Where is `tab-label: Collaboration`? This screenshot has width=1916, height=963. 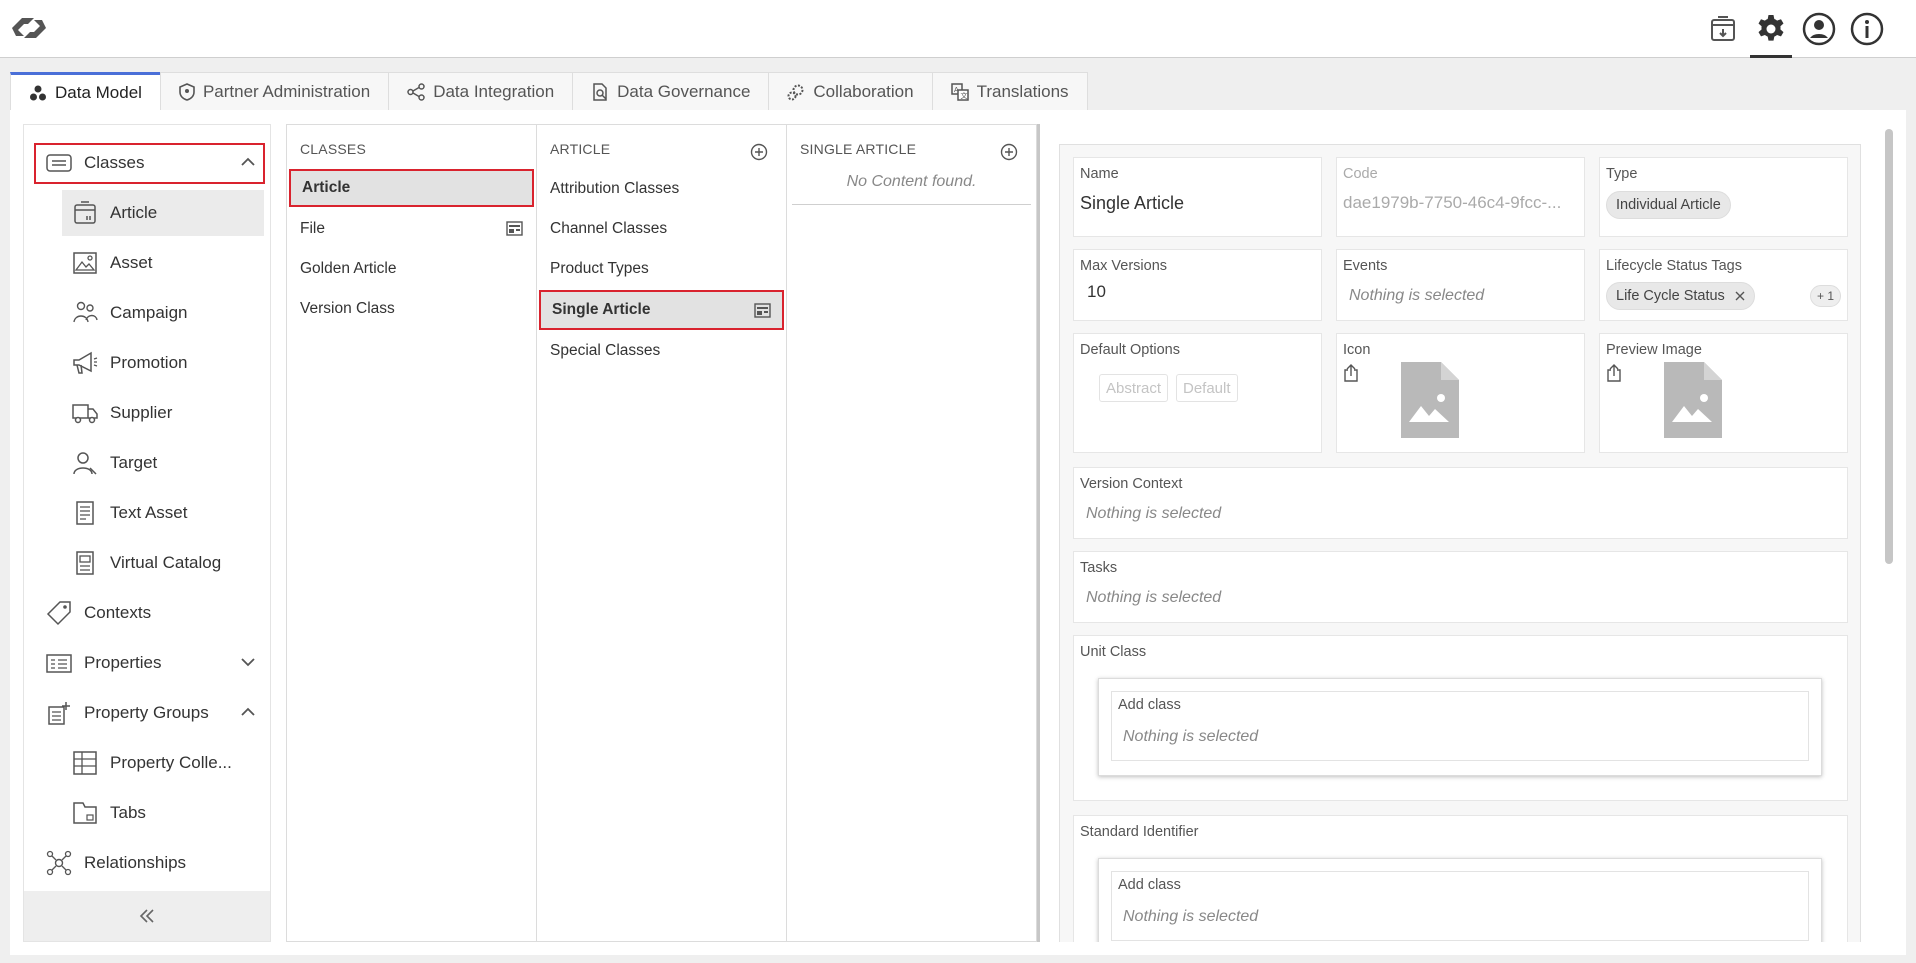 tab-label: Collaboration is located at coordinates (863, 91).